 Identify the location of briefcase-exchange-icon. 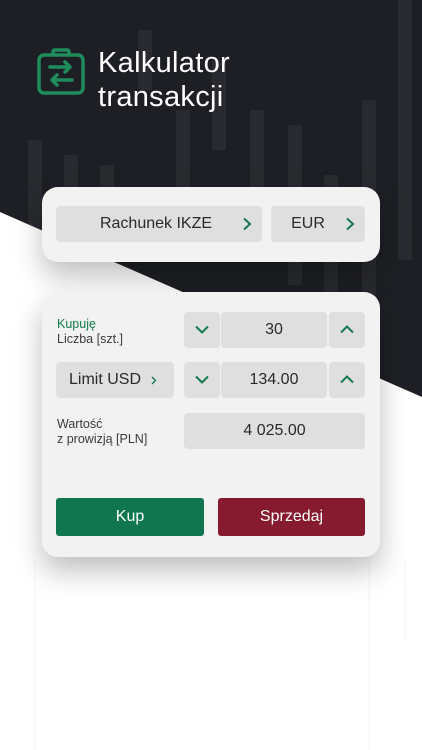
(61, 71).